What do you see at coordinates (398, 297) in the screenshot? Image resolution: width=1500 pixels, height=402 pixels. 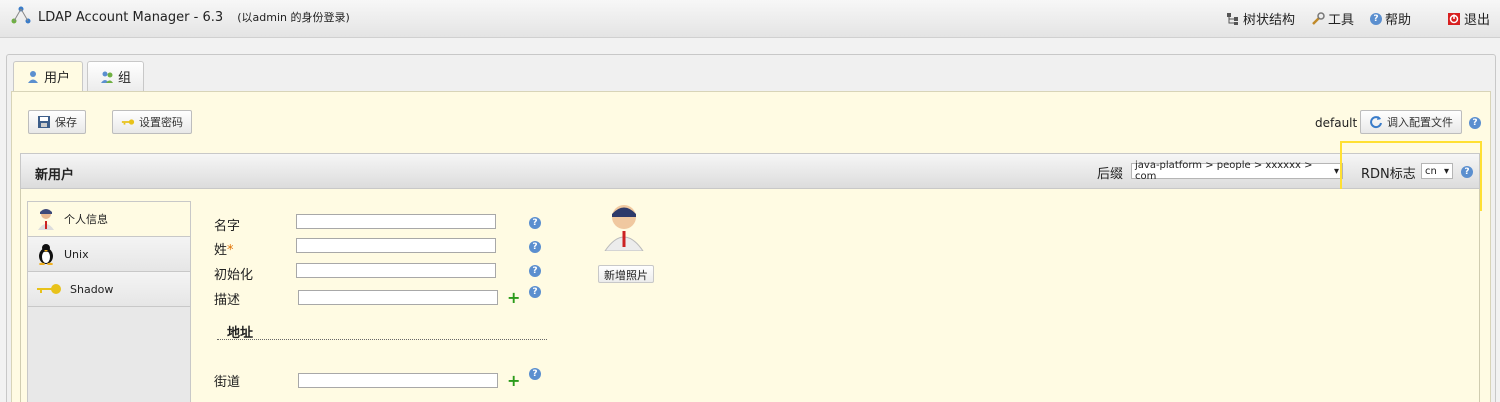 I see `description-input` at bounding box center [398, 297].